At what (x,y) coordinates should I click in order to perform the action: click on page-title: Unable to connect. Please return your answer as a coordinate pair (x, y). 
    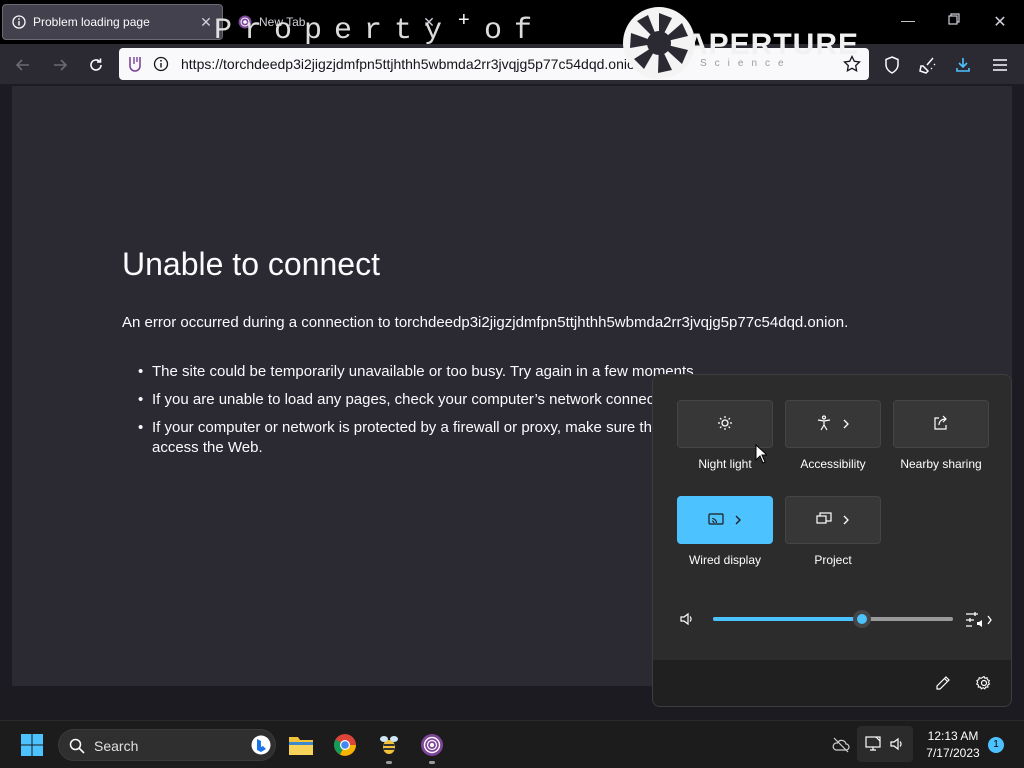
    Looking at the image, I should click on (251, 264).